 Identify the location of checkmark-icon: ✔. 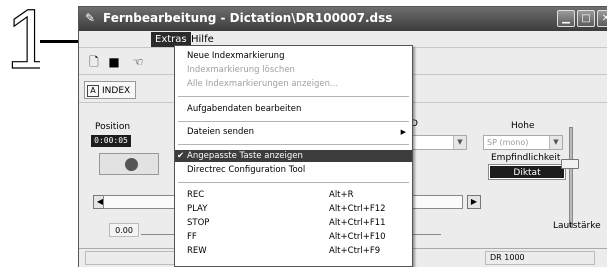
(181, 156).